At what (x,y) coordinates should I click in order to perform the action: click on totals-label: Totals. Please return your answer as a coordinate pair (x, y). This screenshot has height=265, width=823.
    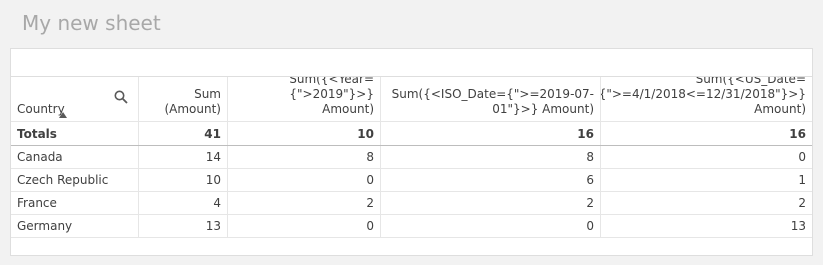
    Looking at the image, I should click on (75, 133).